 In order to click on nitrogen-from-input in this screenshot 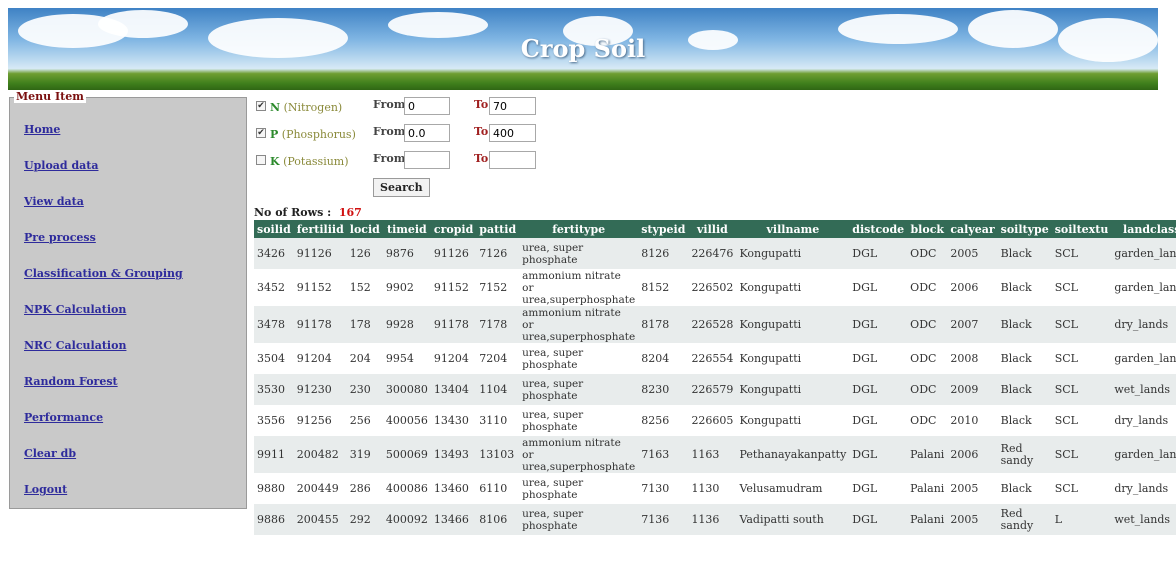, I will do `click(427, 106)`.